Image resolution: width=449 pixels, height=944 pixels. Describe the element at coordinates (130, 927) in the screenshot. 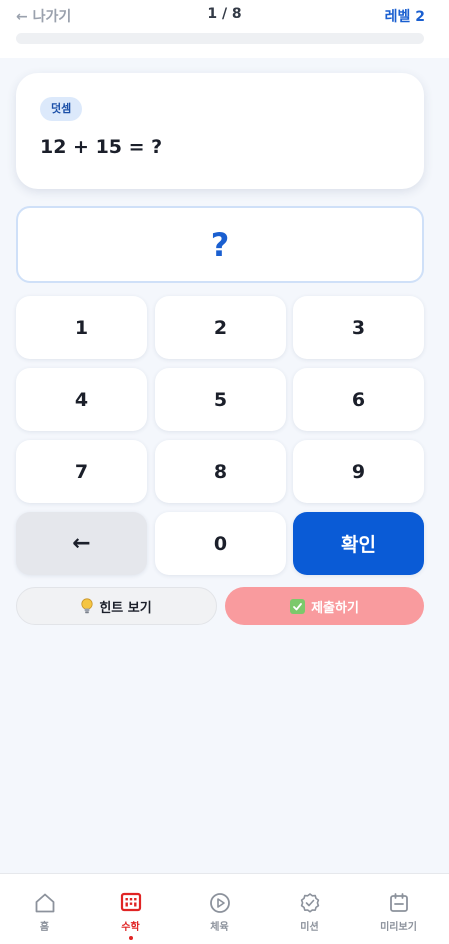

I see `nav-label-math: 수학` at that location.